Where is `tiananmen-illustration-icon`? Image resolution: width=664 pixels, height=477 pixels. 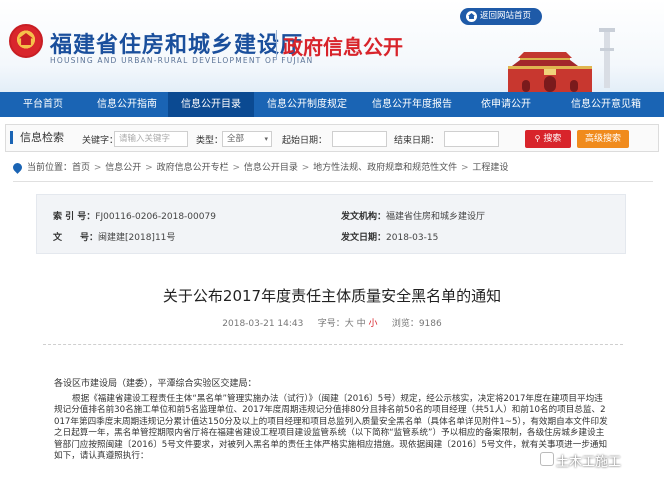
tiananmen-illustration-icon is located at coordinates (561, 60).